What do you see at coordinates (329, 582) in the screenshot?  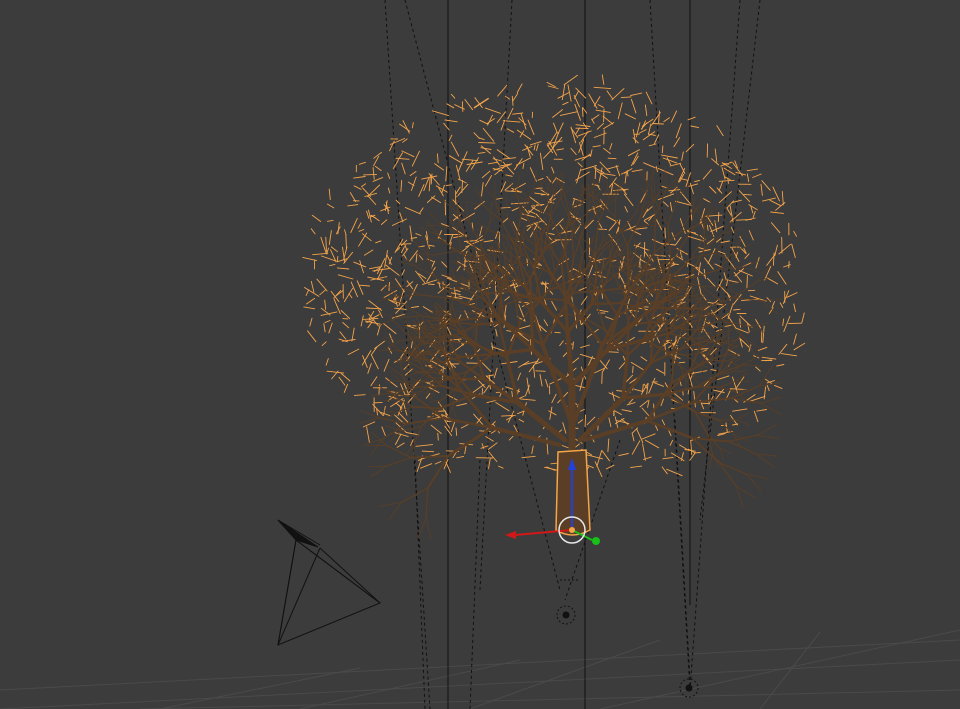 I see `camera-icon` at bounding box center [329, 582].